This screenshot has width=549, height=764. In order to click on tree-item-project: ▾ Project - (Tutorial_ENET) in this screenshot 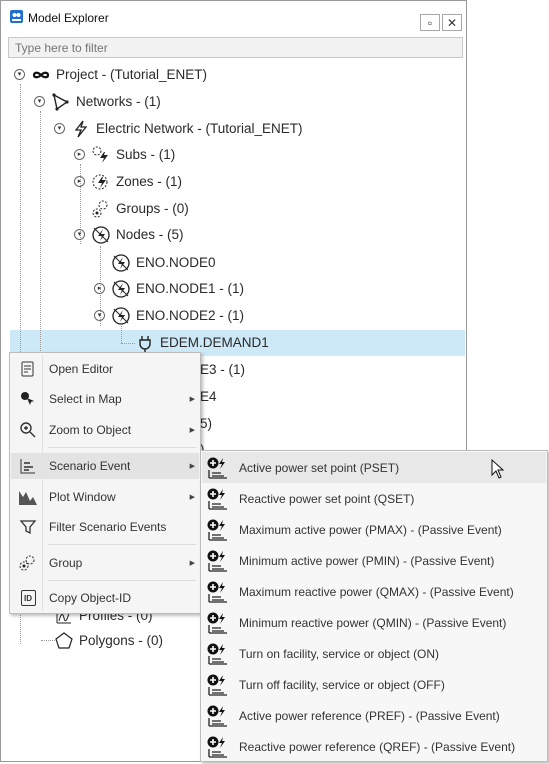, I will do `click(110, 74)`.